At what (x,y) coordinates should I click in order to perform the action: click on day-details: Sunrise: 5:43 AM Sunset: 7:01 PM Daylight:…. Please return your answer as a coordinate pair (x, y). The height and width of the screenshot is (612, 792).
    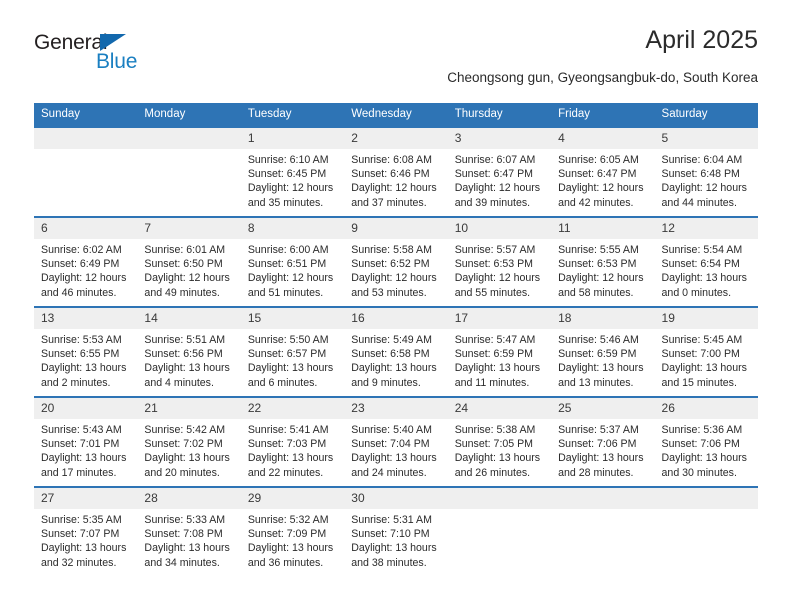
    Looking at the image, I should click on (85, 449).